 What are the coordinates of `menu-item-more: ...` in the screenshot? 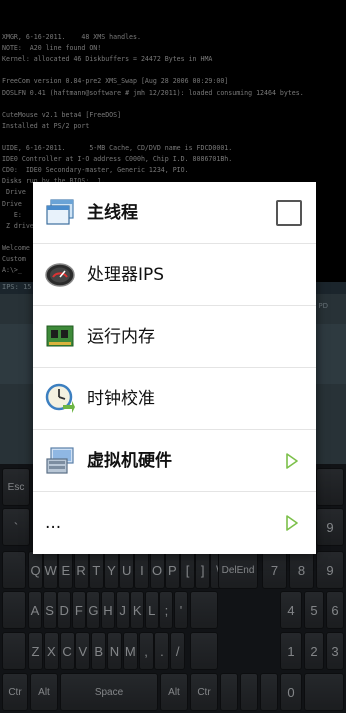 It's located at (174, 523).